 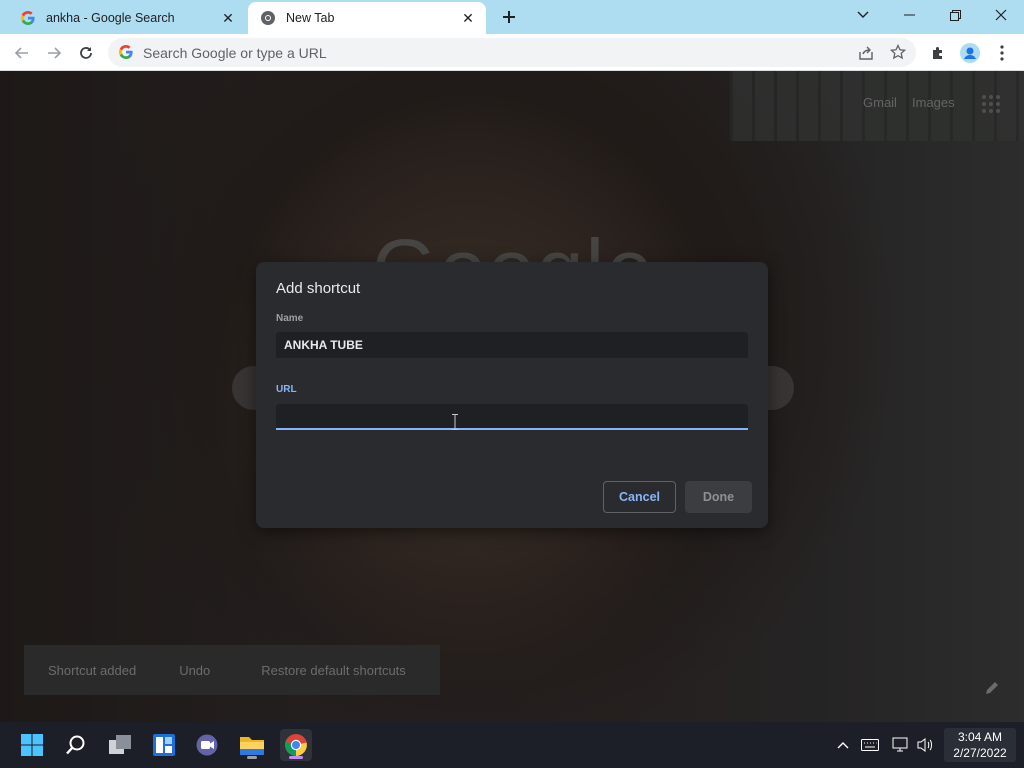 I want to click on tab-title: New Tab, so click(x=310, y=18).